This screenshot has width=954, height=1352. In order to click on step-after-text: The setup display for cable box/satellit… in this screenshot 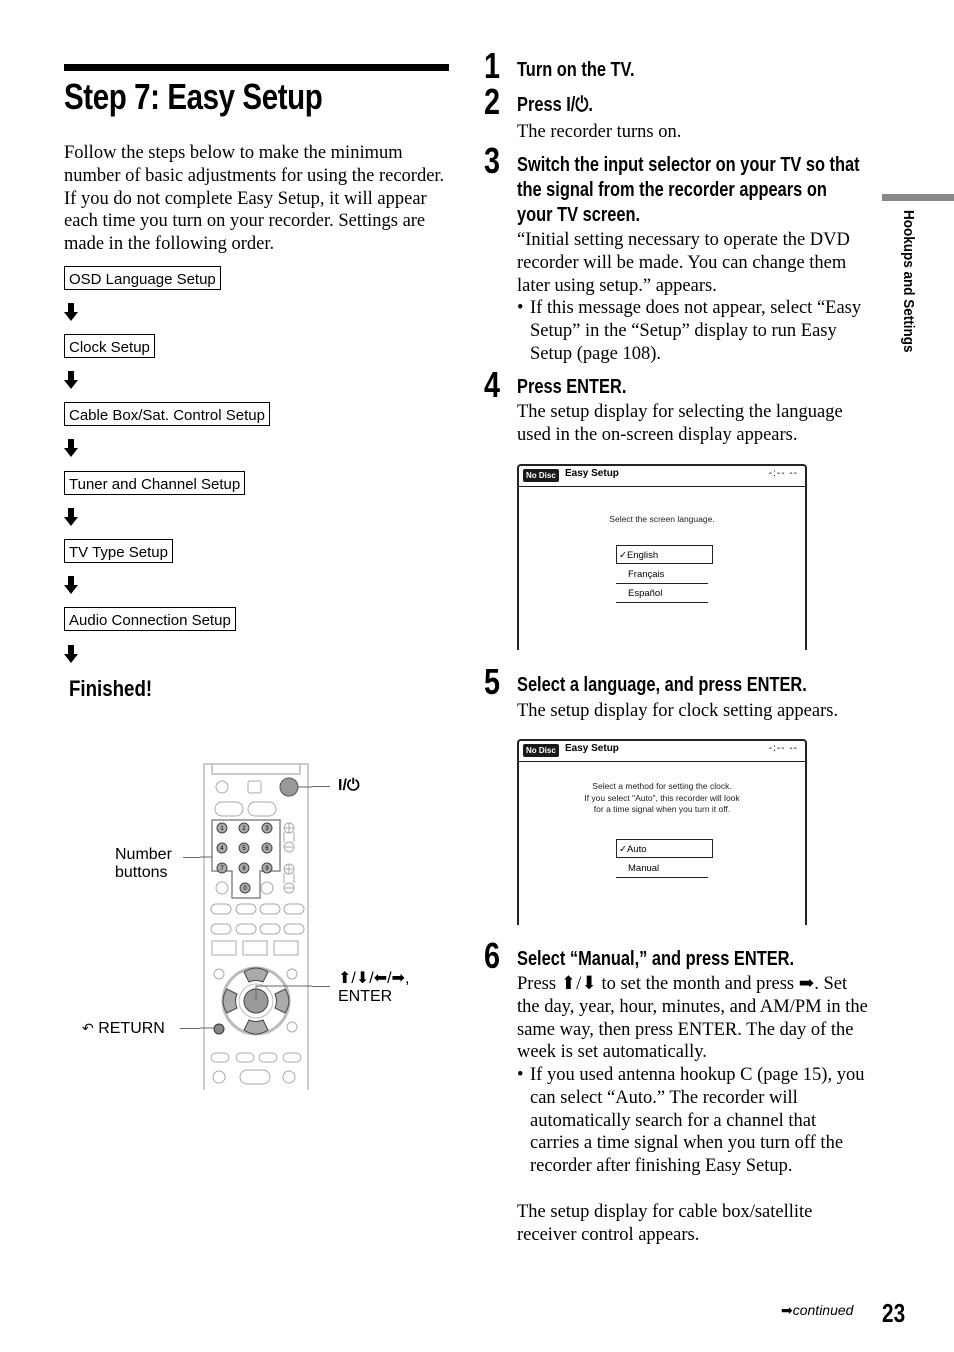, I will do `click(665, 1223)`.